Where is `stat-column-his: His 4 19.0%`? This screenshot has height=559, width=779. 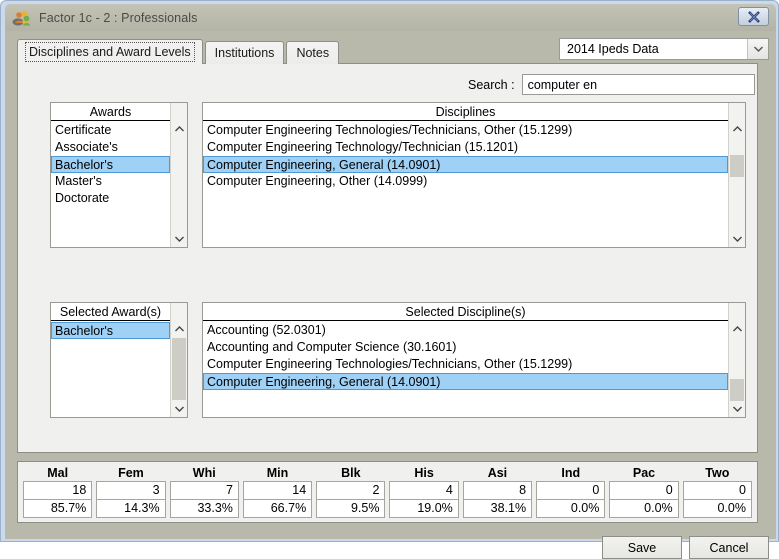 stat-column-his: His 4 19.0% is located at coordinates (424, 492).